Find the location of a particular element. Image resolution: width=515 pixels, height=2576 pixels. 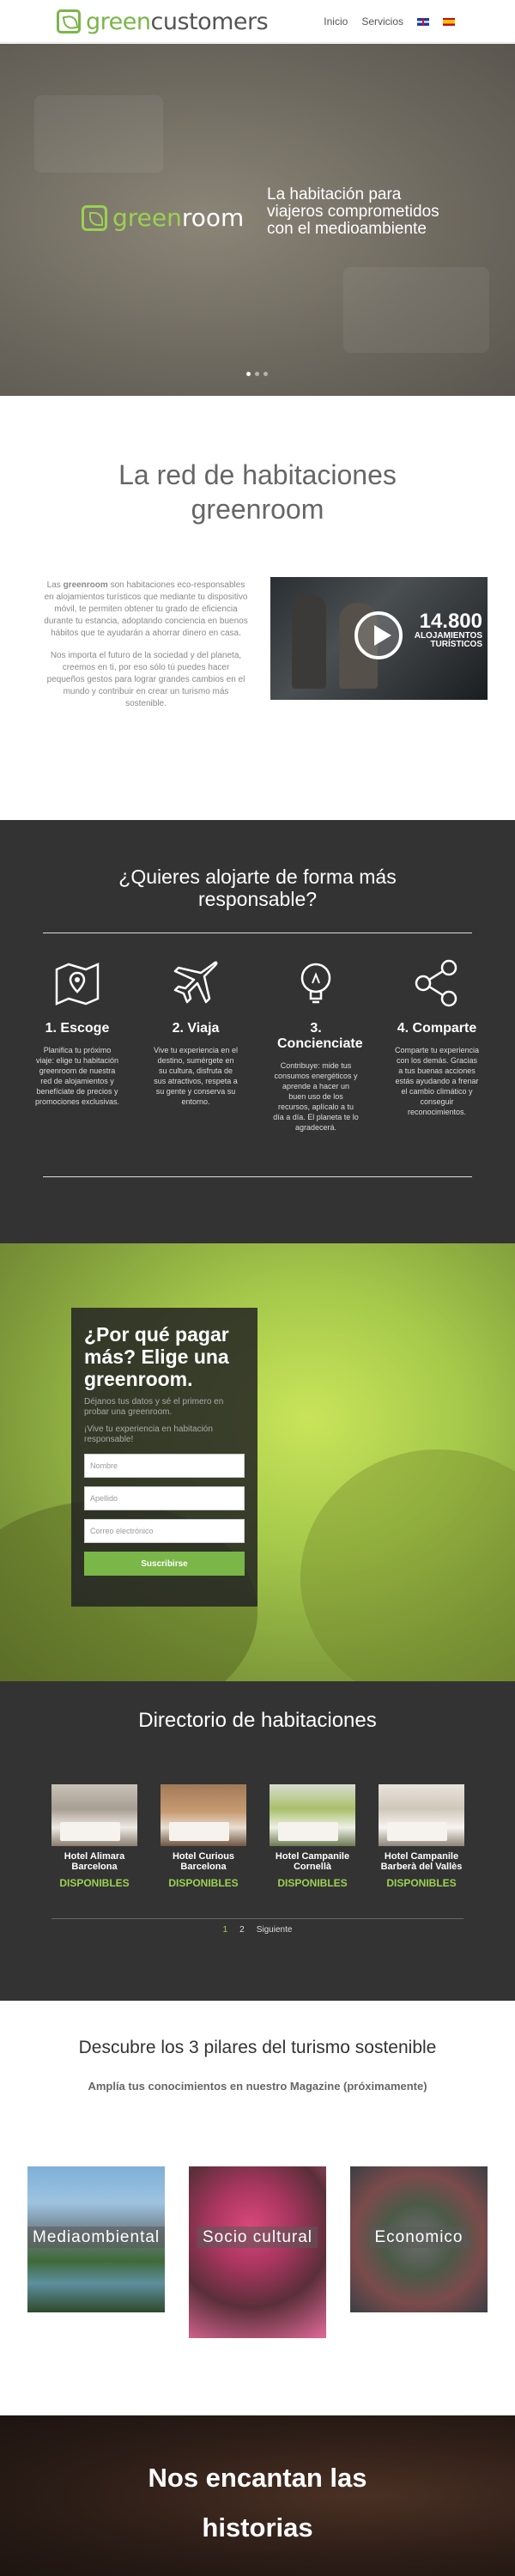

video-stat-label: TURÍSTICOS is located at coordinates (456, 644).